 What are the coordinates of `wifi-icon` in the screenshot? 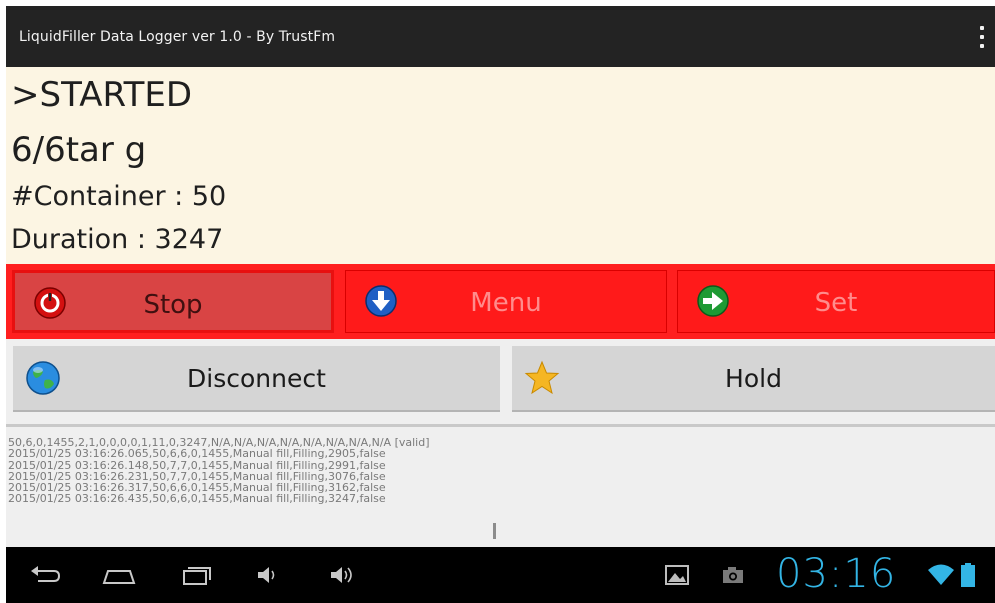 It's located at (941, 574).